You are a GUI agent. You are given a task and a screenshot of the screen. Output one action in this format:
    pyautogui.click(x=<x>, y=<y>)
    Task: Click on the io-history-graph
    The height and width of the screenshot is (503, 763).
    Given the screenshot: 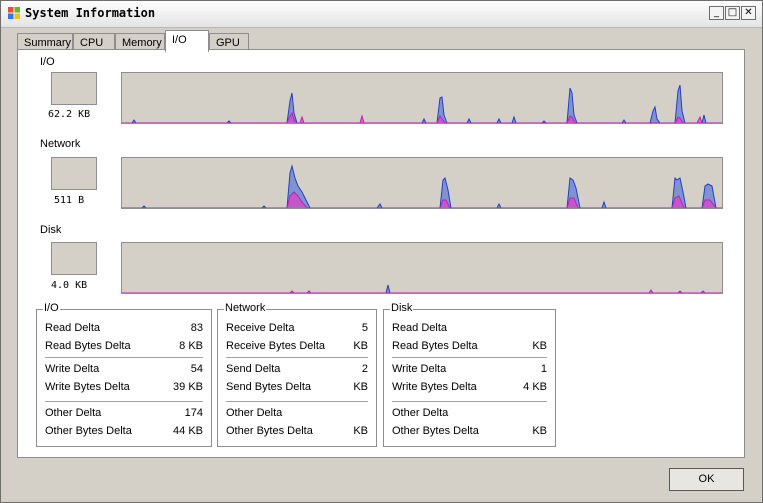 What is the action you would take?
    pyautogui.click(x=422, y=98)
    